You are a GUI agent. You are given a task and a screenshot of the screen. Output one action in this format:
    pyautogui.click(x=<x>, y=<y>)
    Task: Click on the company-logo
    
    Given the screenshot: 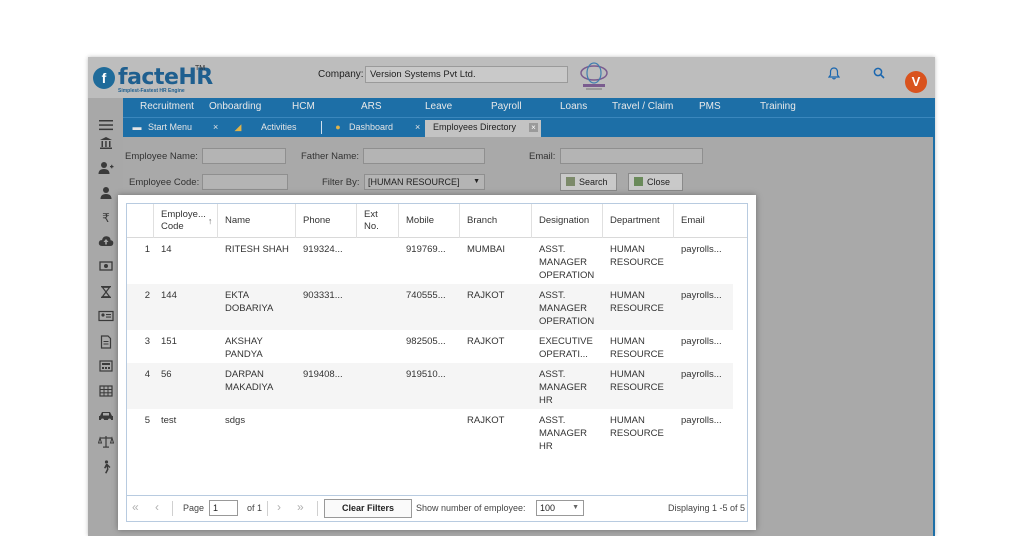 What is the action you would take?
    pyautogui.click(x=594, y=77)
    